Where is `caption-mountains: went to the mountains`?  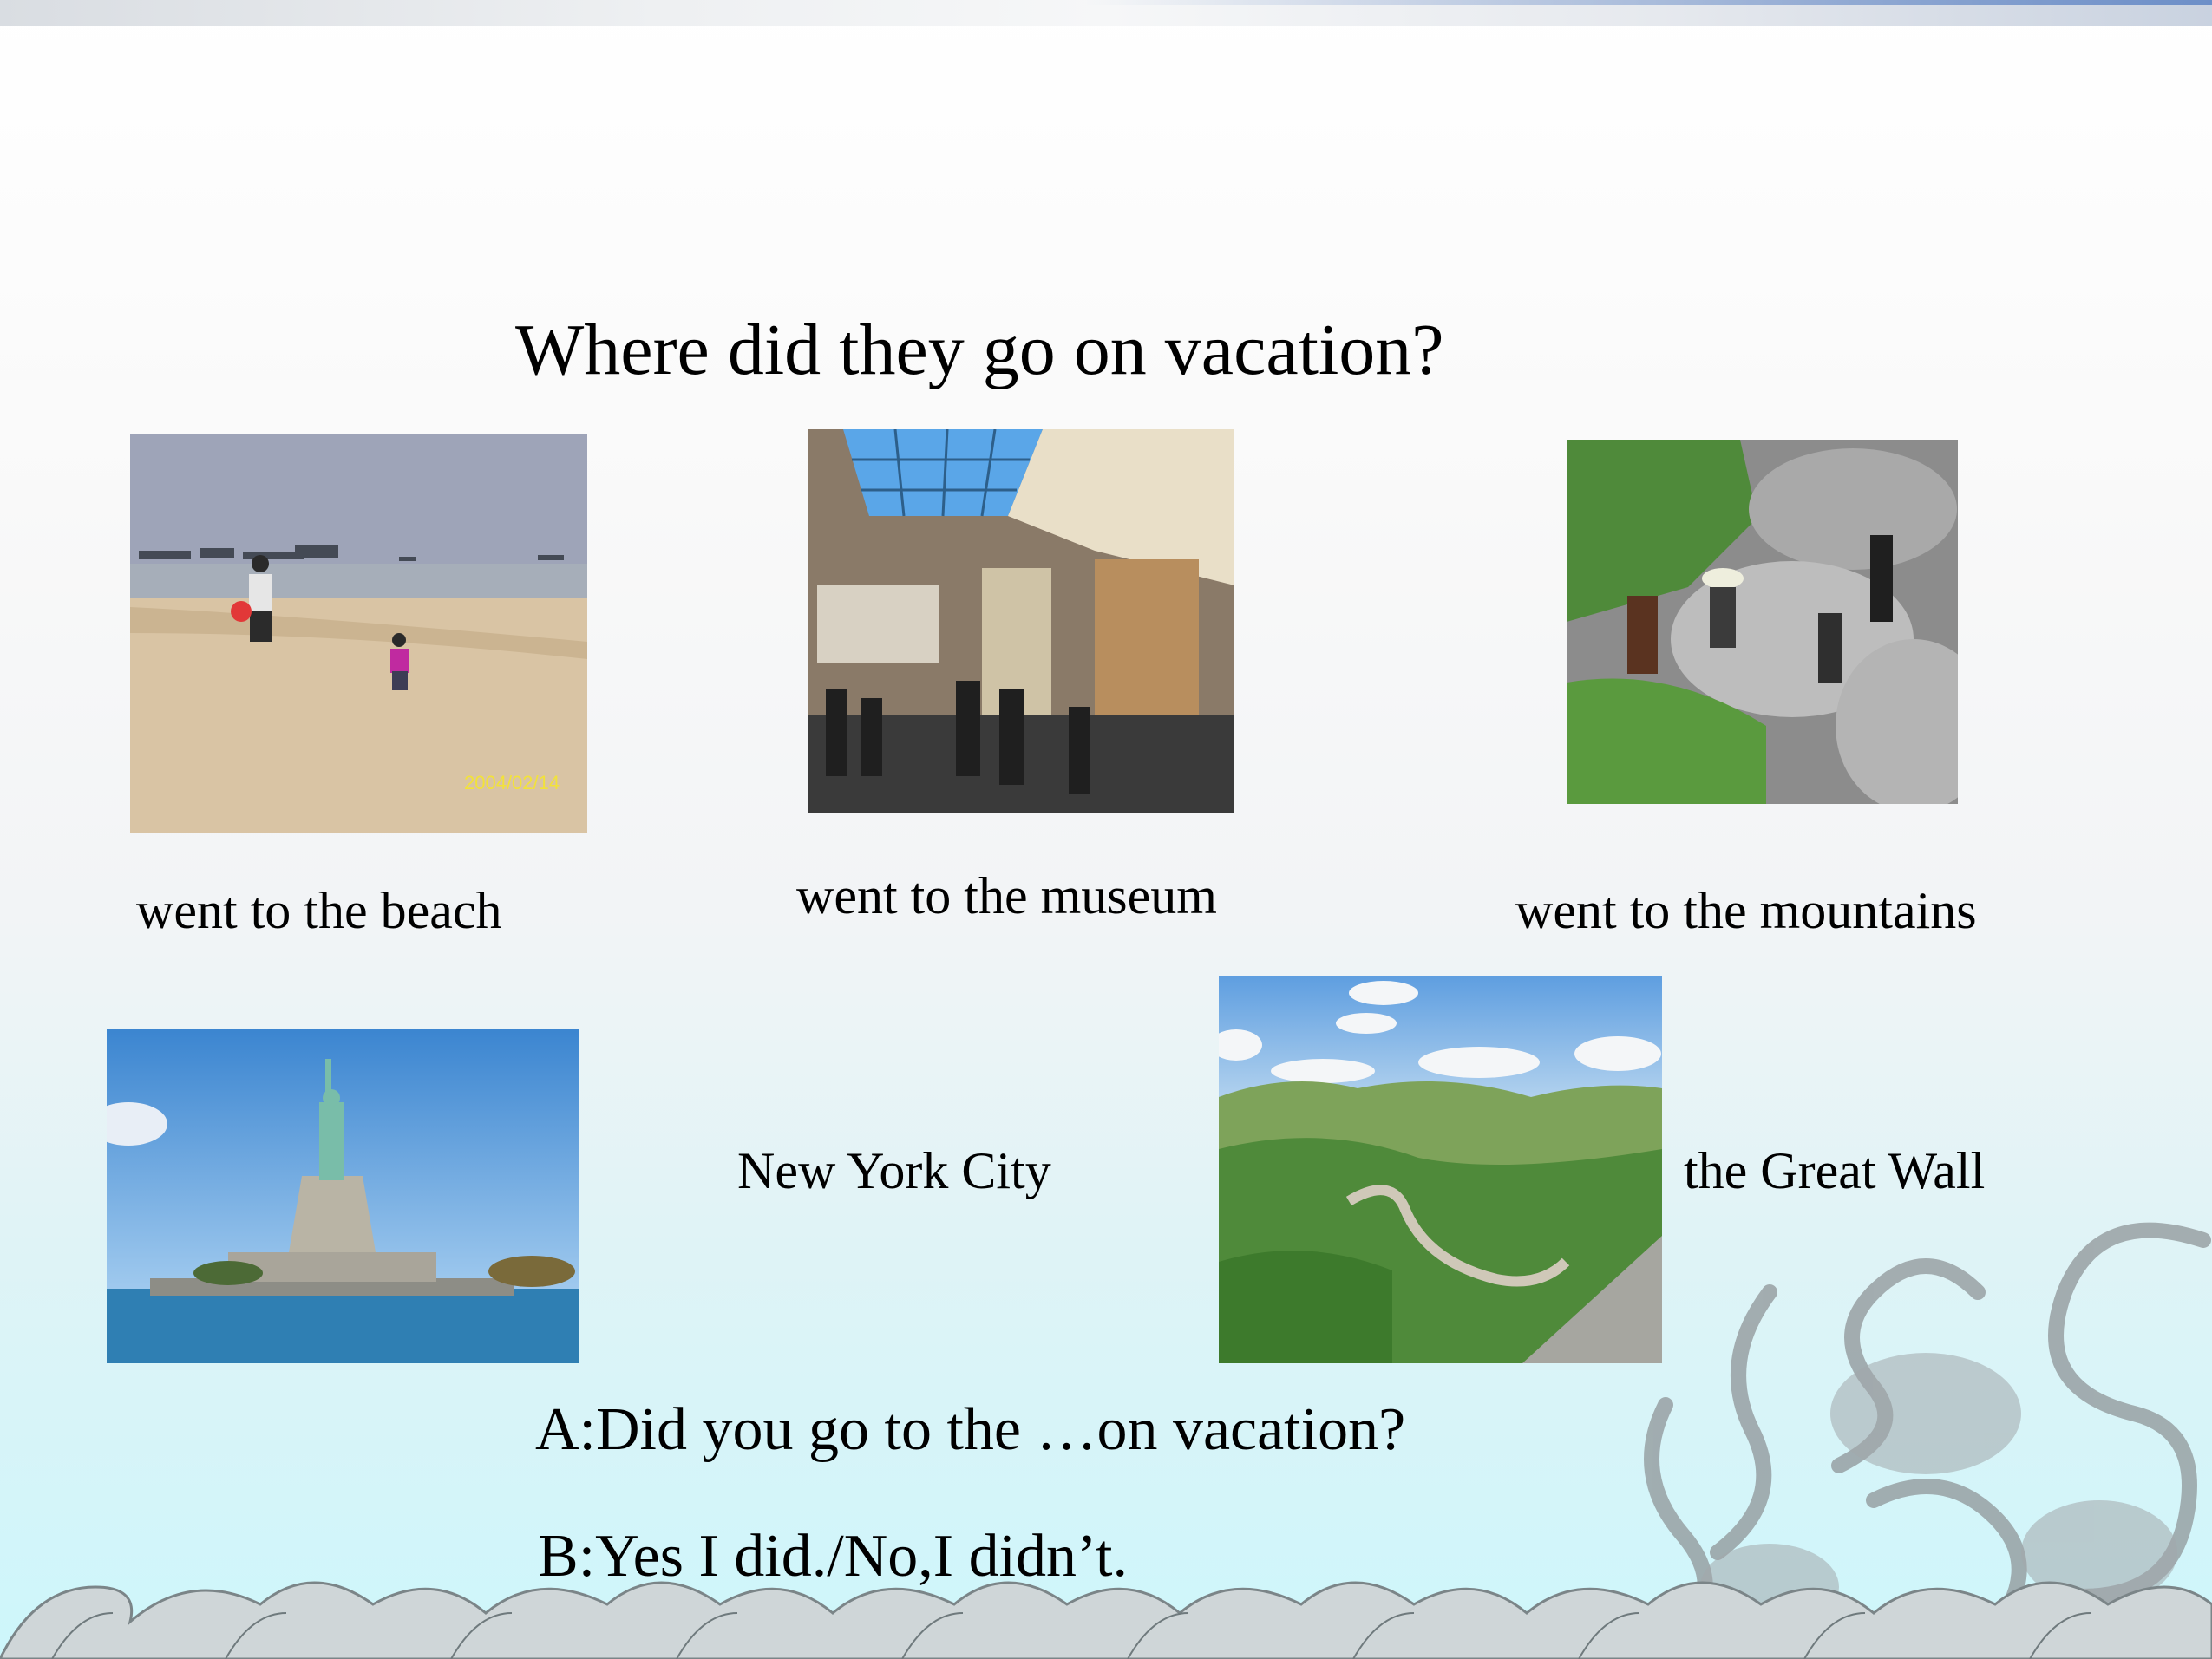
caption-mountains: went to the mountains is located at coordinates (1746, 911).